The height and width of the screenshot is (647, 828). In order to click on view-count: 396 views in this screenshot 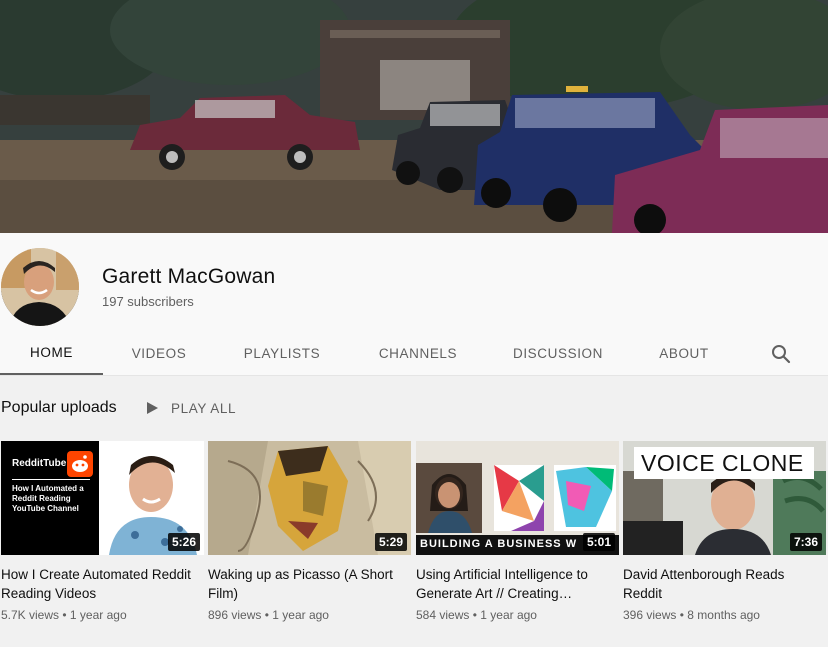, I will do `click(650, 615)`.